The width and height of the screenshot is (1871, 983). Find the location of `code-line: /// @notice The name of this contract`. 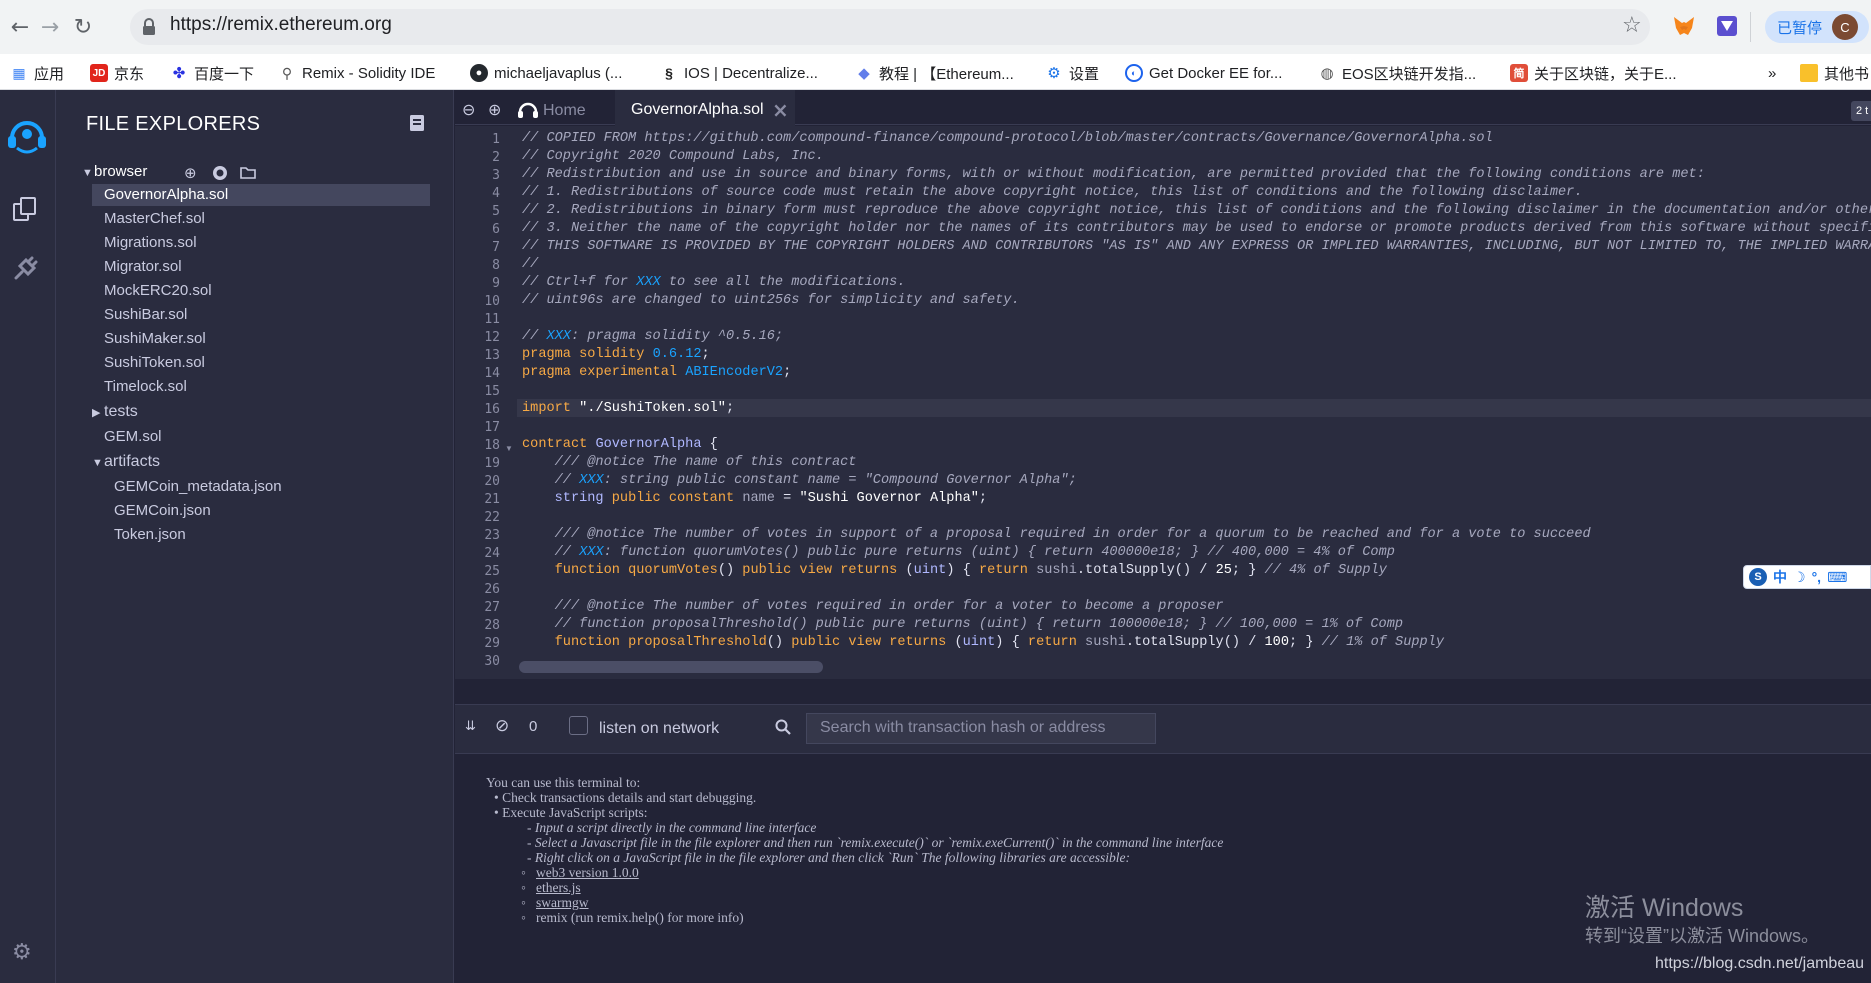

code-line: /// @notice The name of this contract is located at coordinates (689, 462).